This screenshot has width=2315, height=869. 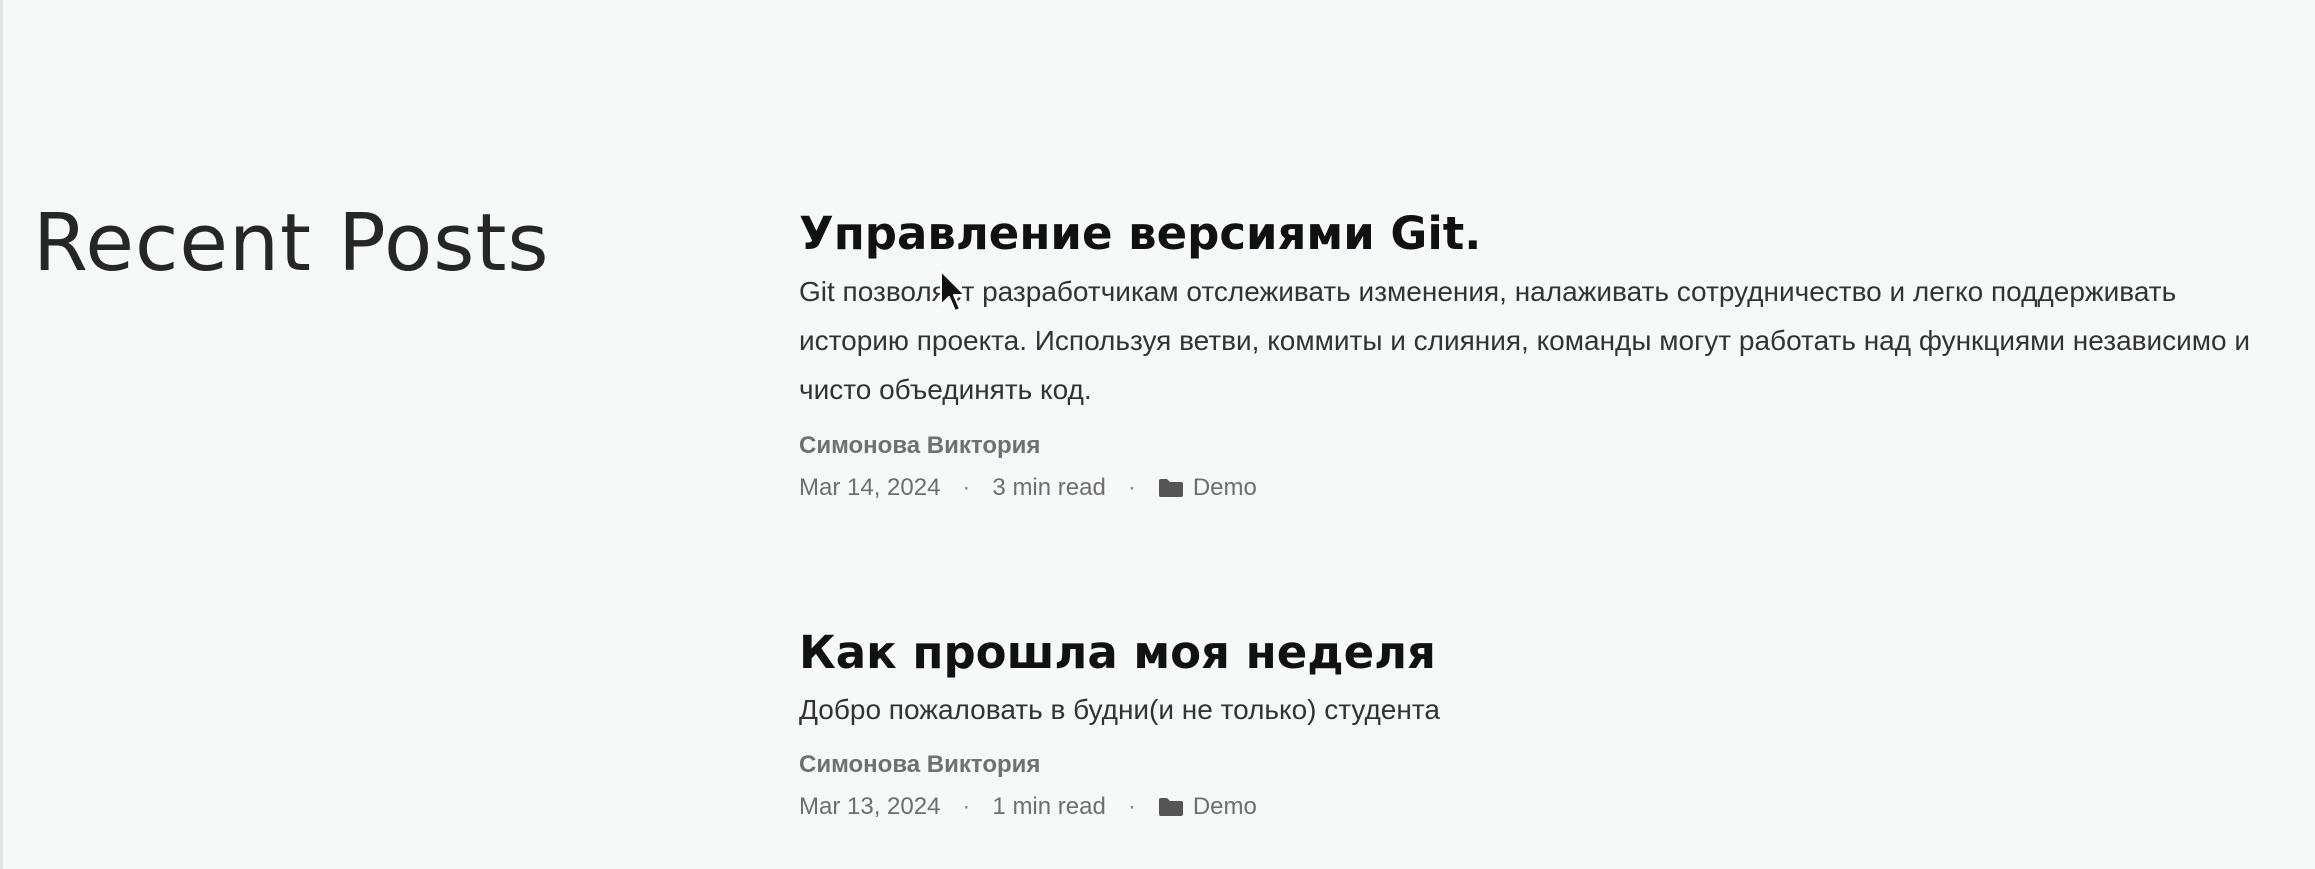 I want to click on post-read-time: 1 min read, so click(x=1049, y=806).